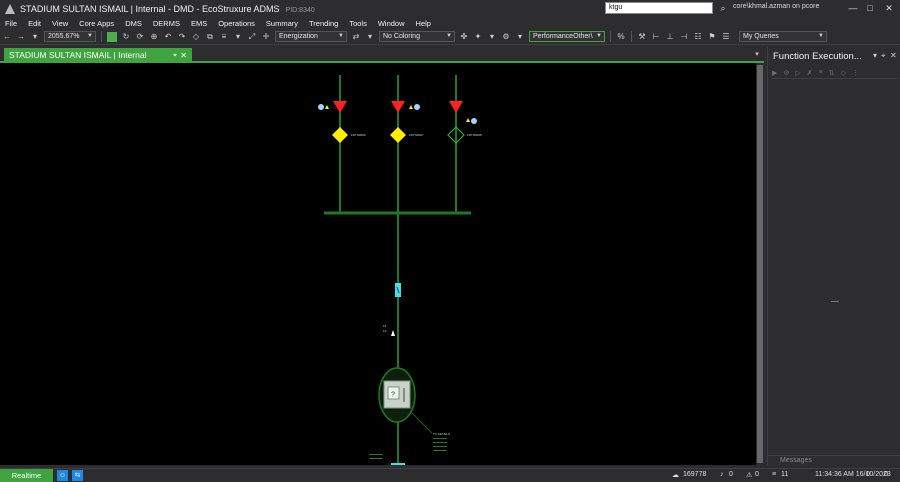  Describe the element at coordinates (853, 8) in the screenshot. I see `minimize-icon: —` at that location.